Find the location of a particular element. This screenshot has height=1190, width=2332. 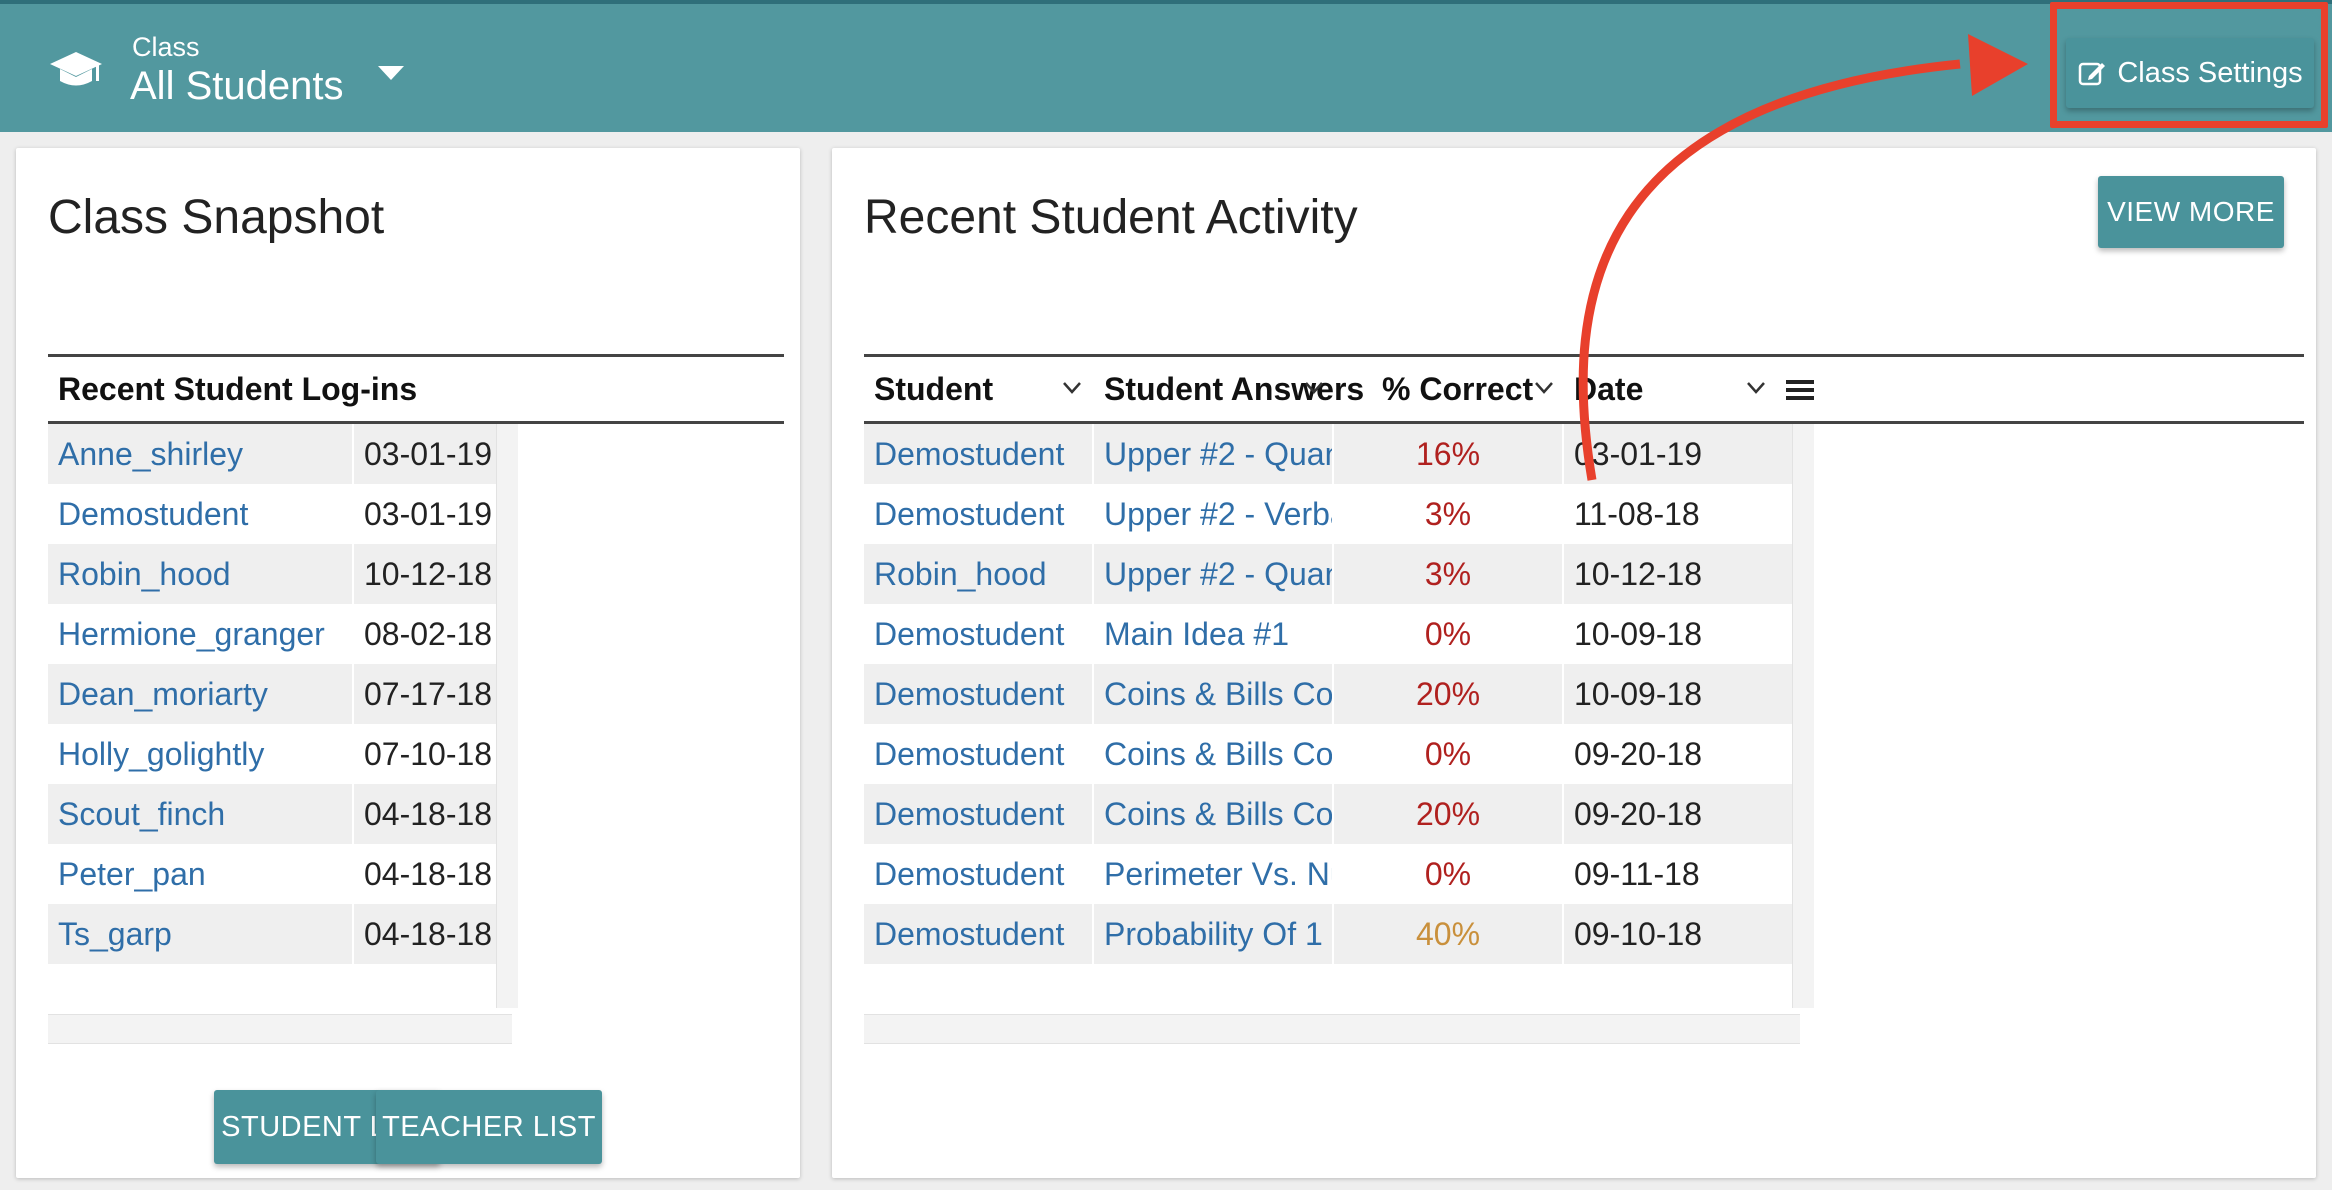

activity-date: 11-08-18 is located at coordinates (1637, 513).